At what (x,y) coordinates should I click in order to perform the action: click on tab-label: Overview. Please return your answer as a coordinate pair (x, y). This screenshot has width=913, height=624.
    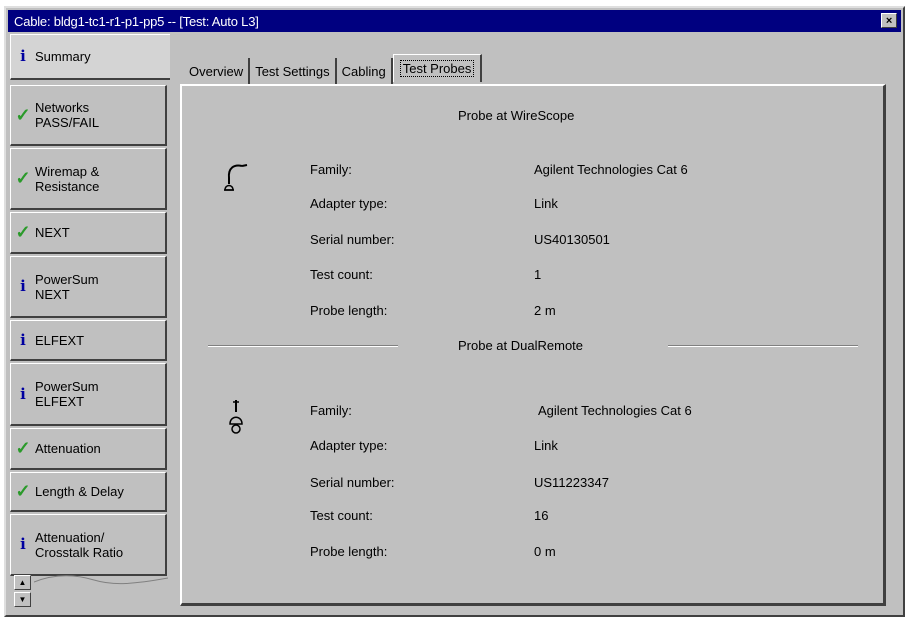
    Looking at the image, I should click on (216, 71).